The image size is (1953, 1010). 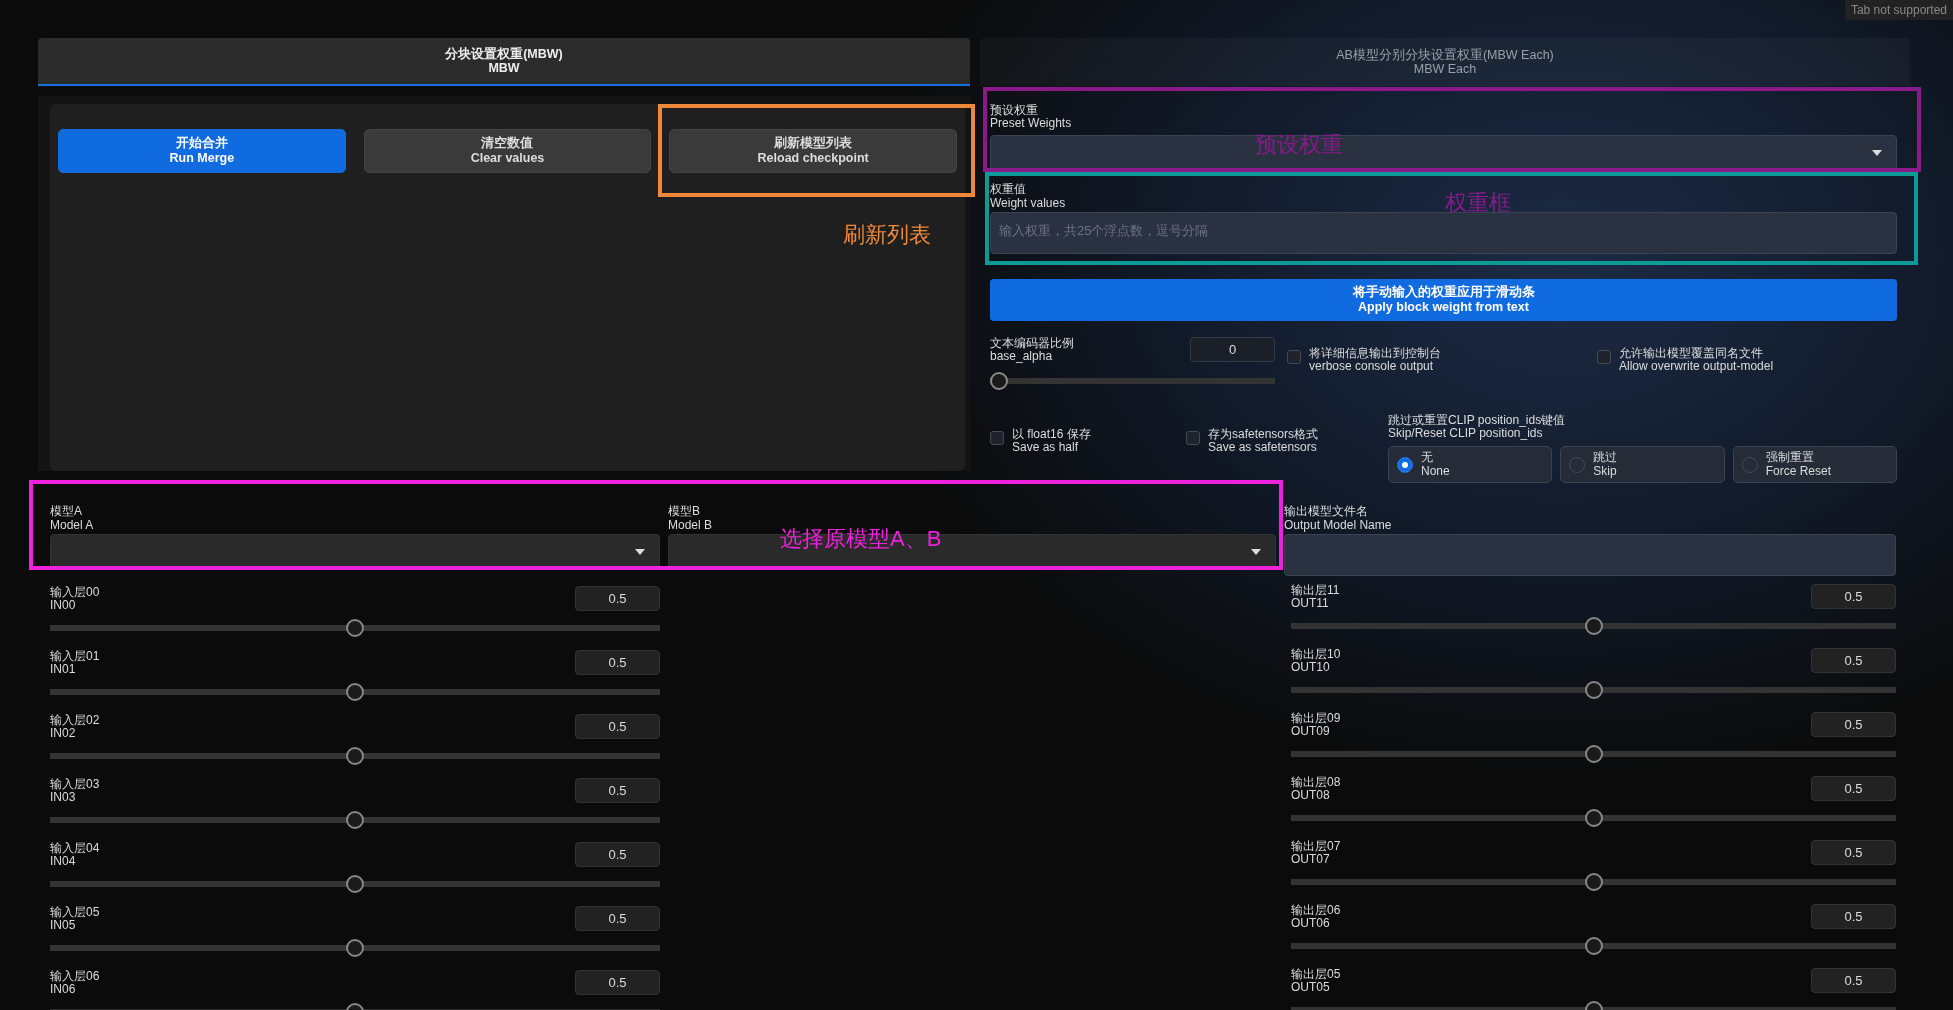 What do you see at coordinates (1590, 554) in the screenshot?
I see `output-name-field` at bounding box center [1590, 554].